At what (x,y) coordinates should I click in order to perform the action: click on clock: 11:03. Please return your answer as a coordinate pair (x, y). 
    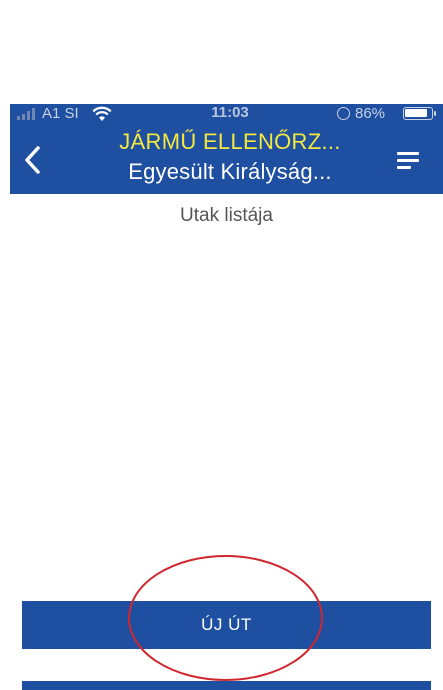
    Looking at the image, I should click on (230, 112).